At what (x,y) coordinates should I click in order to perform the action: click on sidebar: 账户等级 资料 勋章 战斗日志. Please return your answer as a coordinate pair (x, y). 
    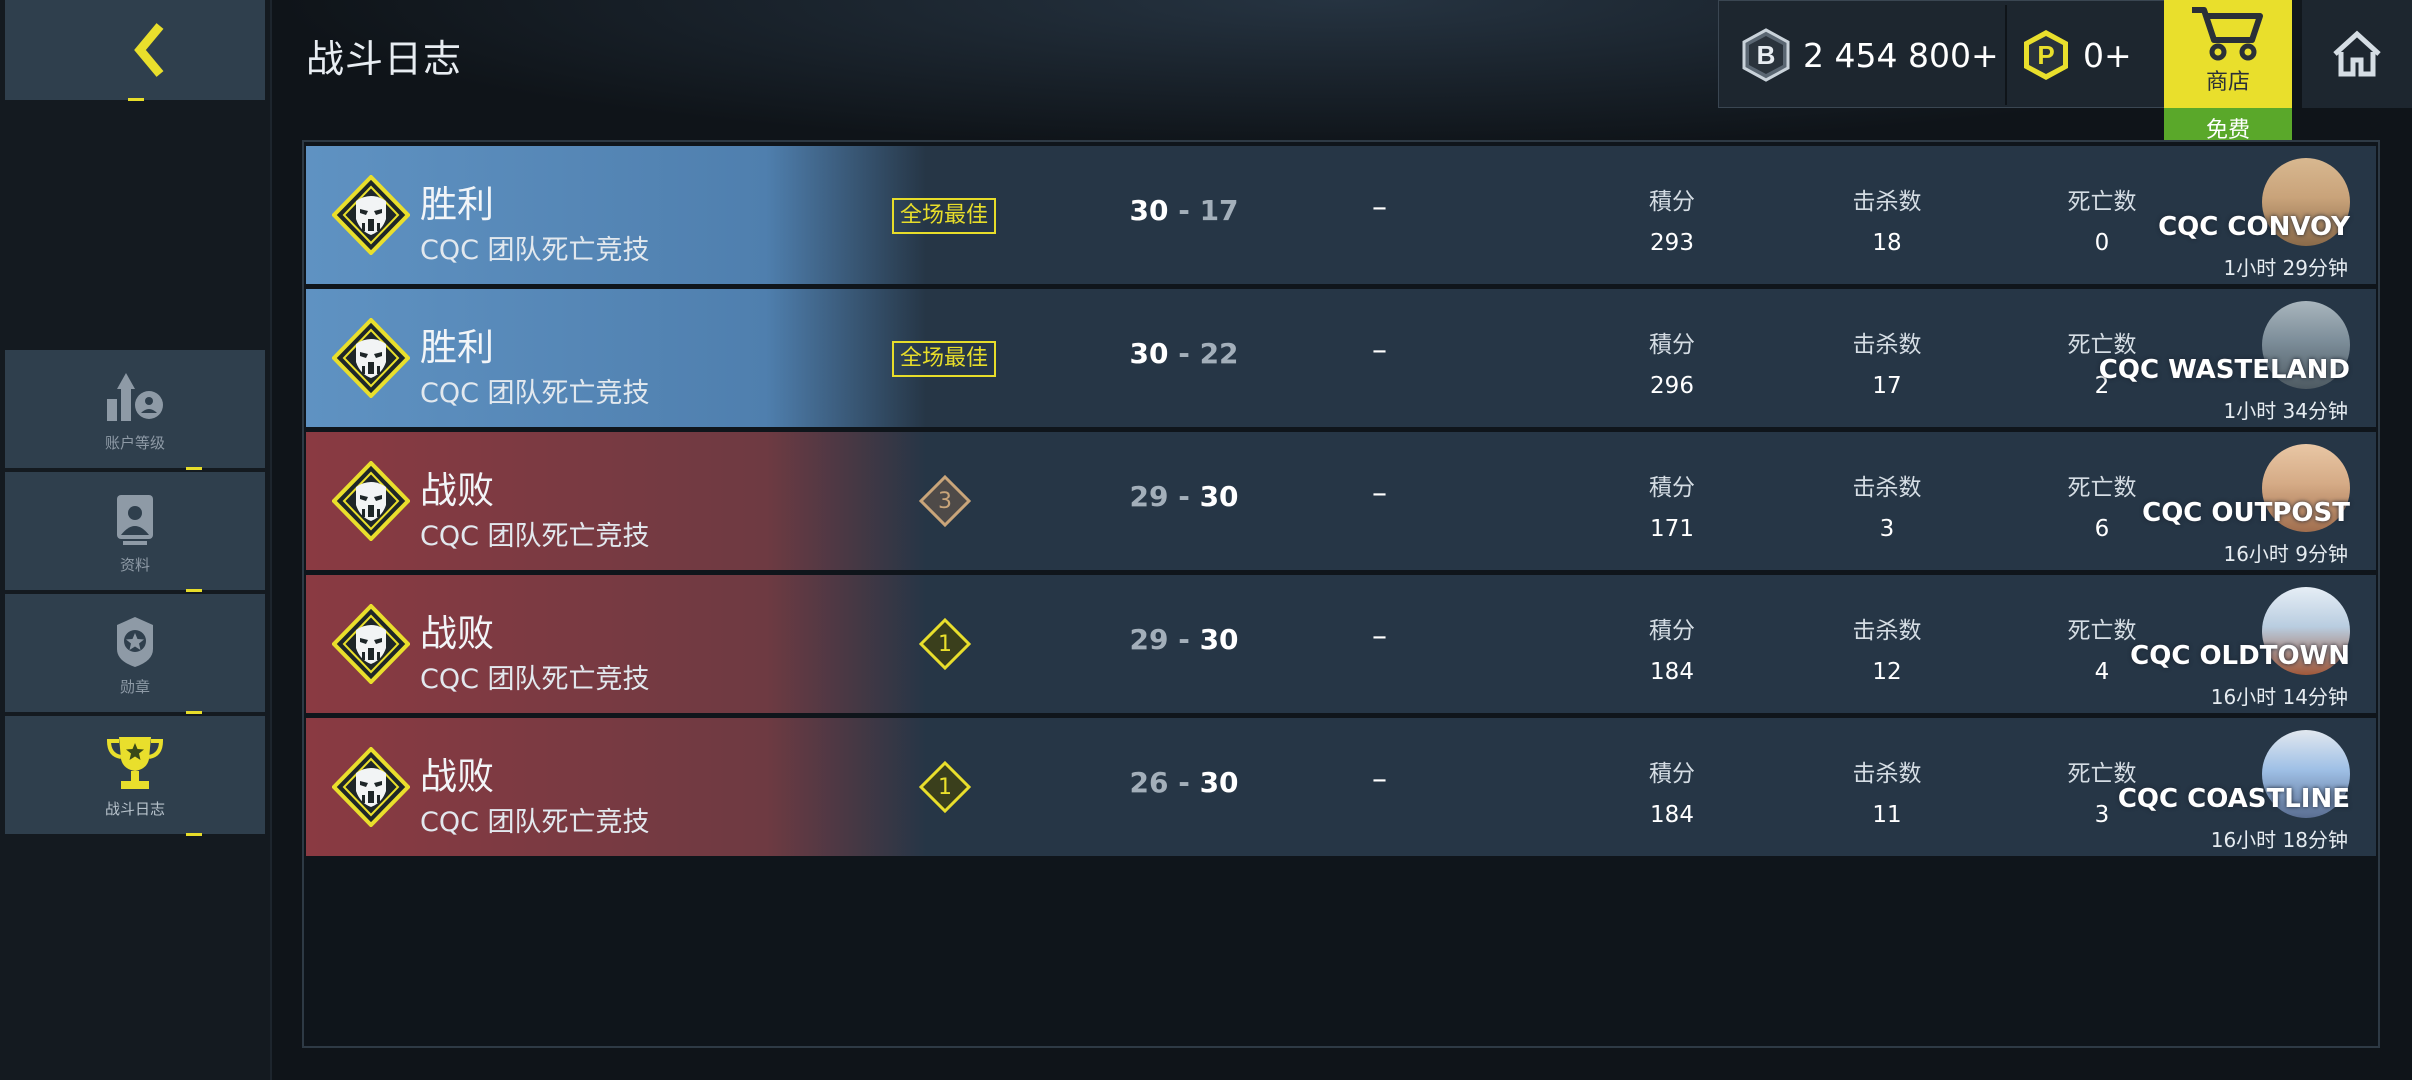
    Looking at the image, I should click on (136, 540).